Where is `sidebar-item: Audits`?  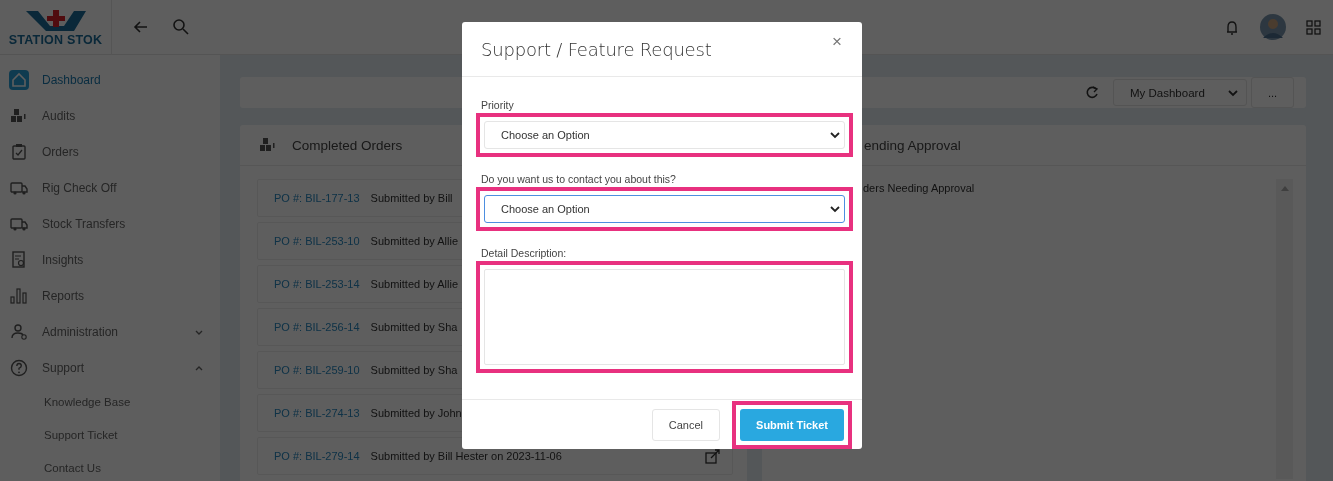 sidebar-item: Audits is located at coordinates (110, 116).